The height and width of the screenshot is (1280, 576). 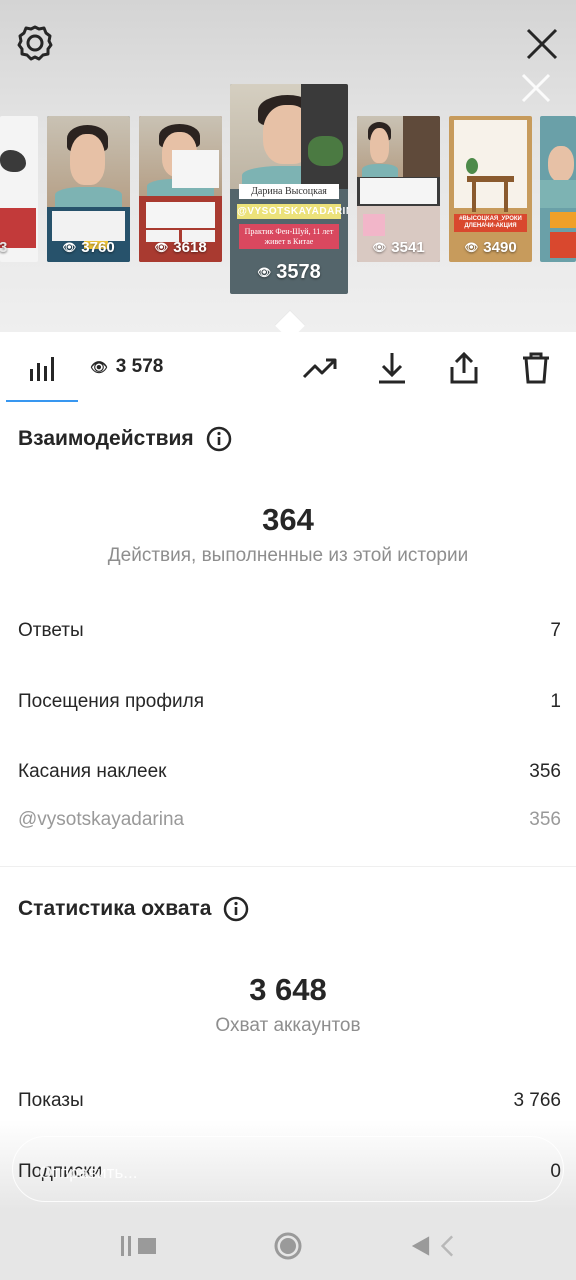 I want to click on promote-button, so click(x=320, y=368).